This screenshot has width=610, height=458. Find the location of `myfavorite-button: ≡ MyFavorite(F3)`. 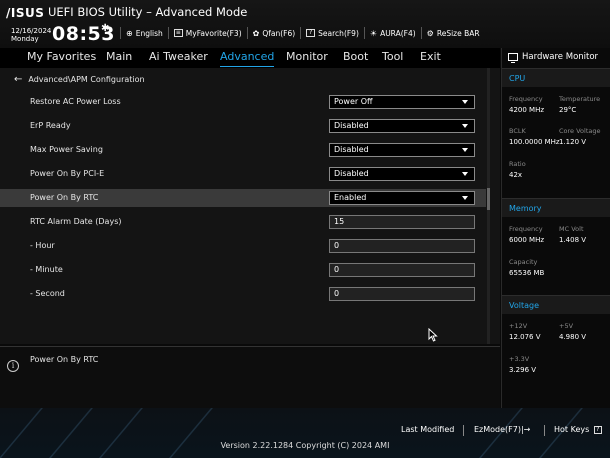

myfavorite-button: ≡ MyFavorite(F3) is located at coordinates (207, 33).